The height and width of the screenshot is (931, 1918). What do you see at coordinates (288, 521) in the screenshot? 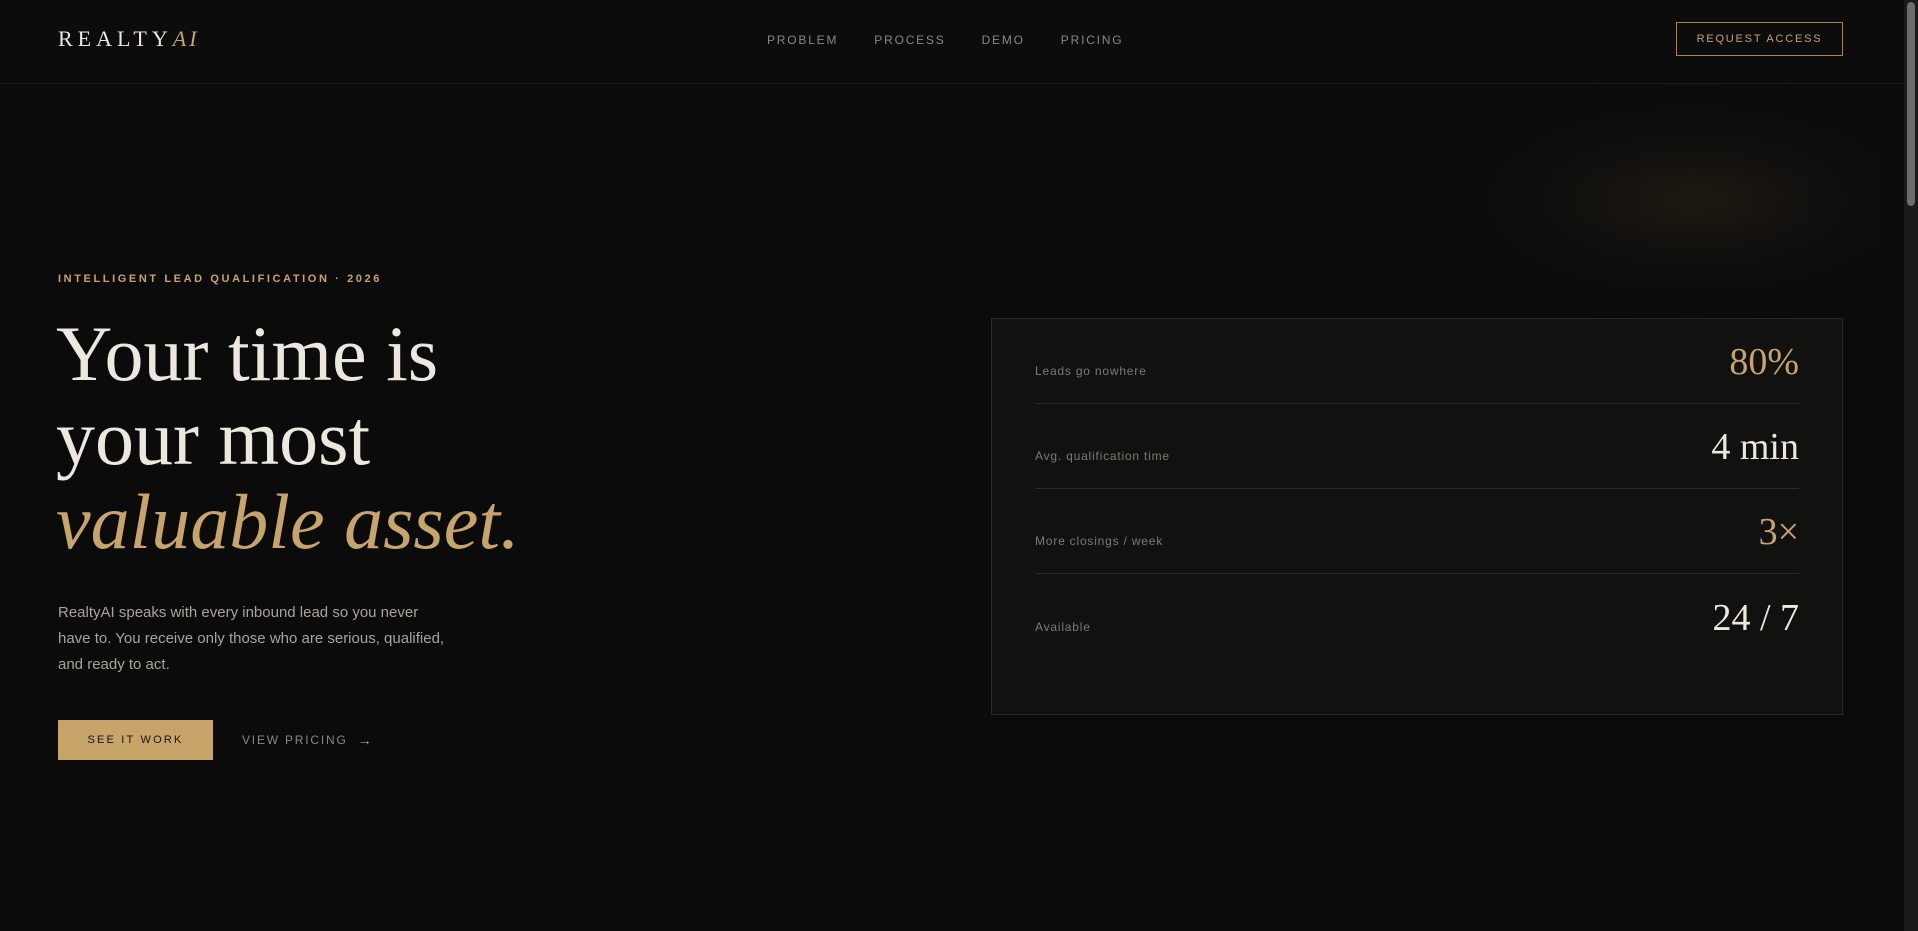
I see `headline-line-3: valuable asset.` at bounding box center [288, 521].